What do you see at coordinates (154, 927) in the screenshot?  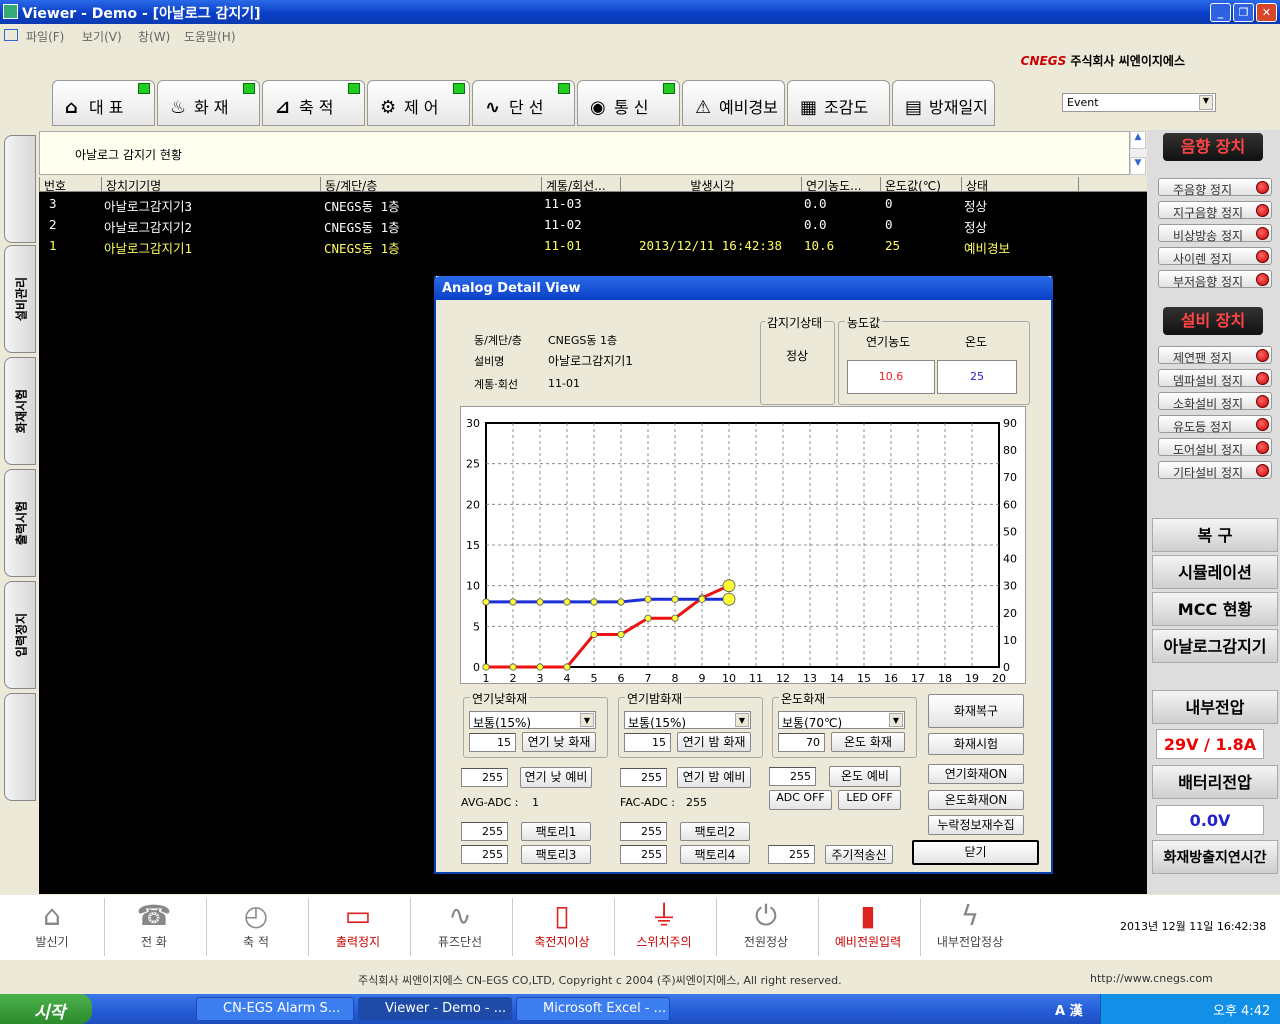 I see `status-item-2: ☎ 전 화` at bounding box center [154, 927].